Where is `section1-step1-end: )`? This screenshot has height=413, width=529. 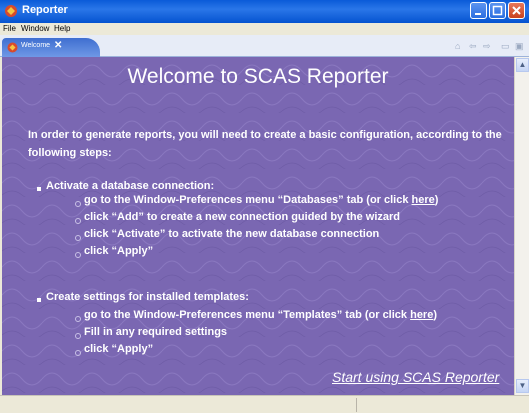
section1-step1-end: ) is located at coordinates (436, 200).